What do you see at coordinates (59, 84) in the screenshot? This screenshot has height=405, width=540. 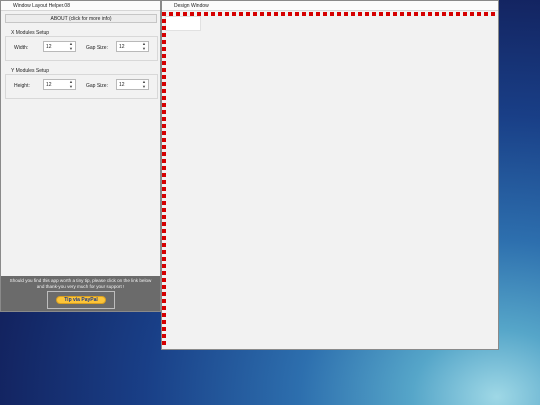 I see `height-stepper: 12 ▲ ▼` at bounding box center [59, 84].